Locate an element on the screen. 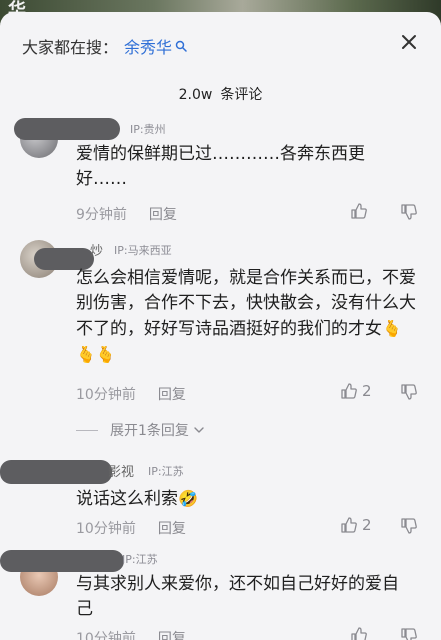 The height and width of the screenshot is (640, 441). divider is located at coordinates (87, 430).